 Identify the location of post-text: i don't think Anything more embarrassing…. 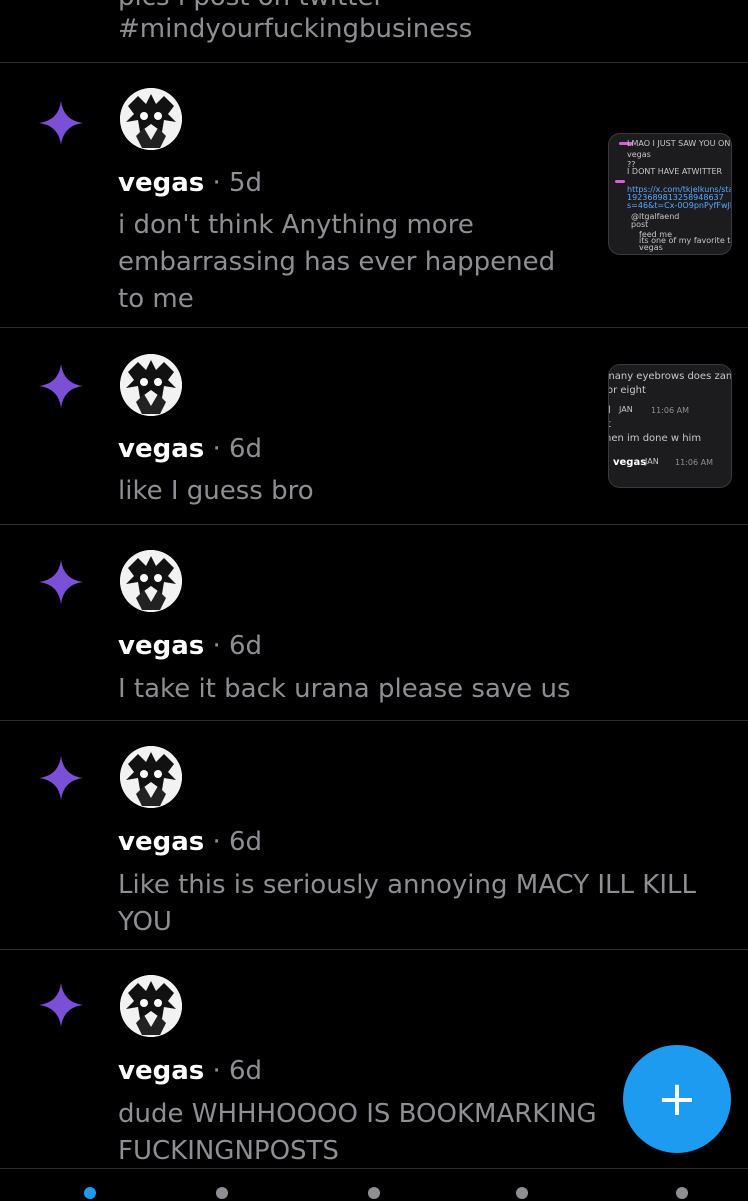
(337, 262).